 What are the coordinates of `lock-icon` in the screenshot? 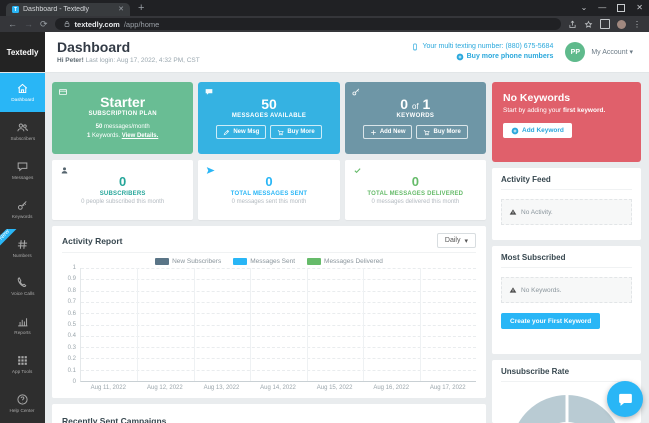 It's located at (66, 24).